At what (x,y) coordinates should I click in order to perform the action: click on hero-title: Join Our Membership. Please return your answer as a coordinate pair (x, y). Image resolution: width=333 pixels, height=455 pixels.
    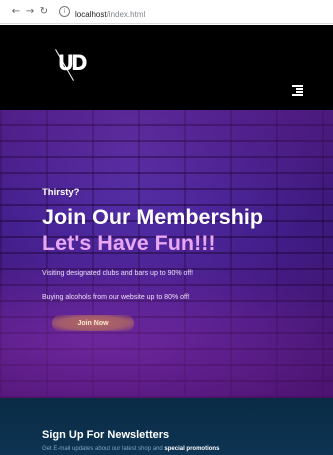
    Looking at the image, I should click on (153, 217).